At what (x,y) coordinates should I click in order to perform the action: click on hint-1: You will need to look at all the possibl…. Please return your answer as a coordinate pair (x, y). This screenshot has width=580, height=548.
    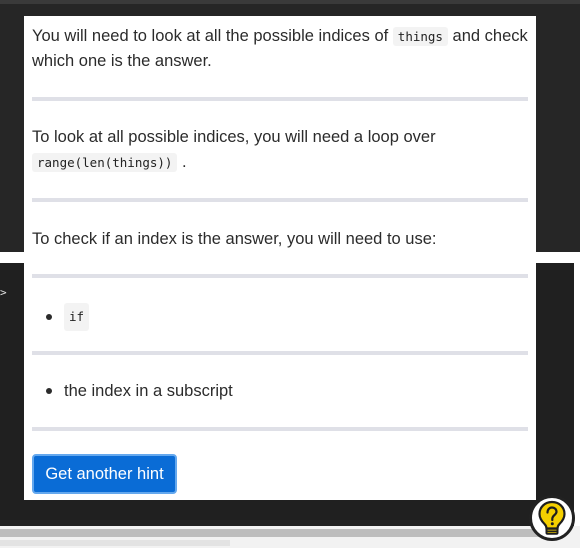
    Looking at the image, I should click on (282, 49).